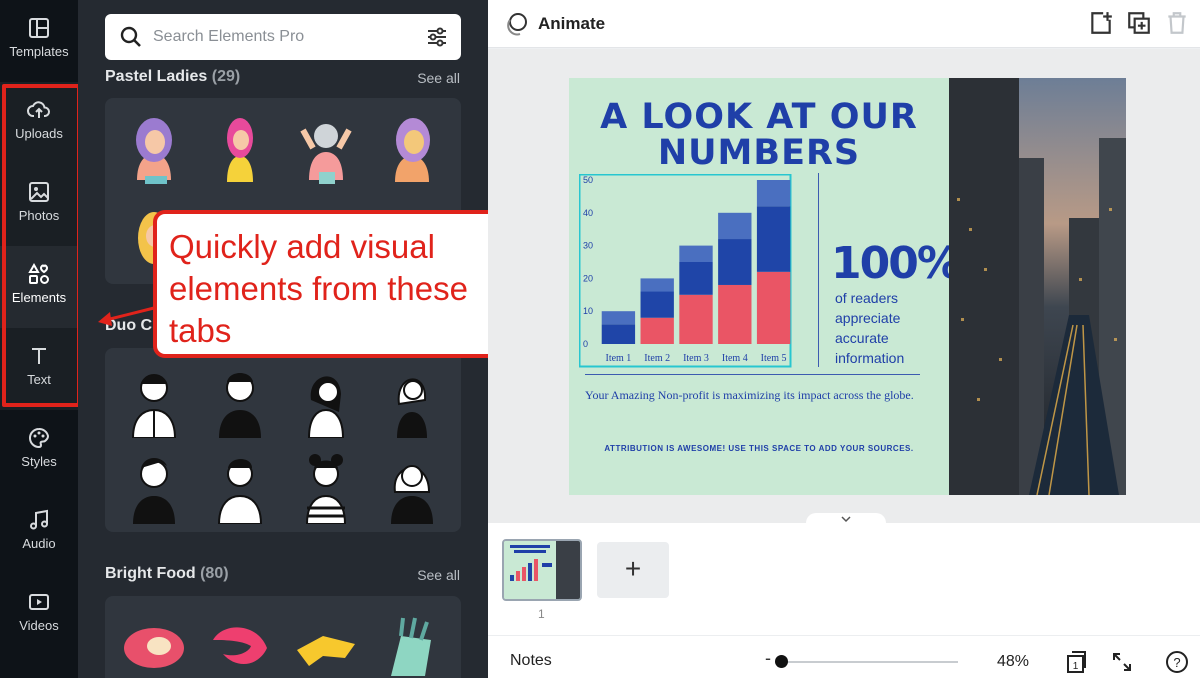 The width and height of the screenshot is (1200, 678). Describe the element at coordinates (517, 24) in the screenshot. I see `animate-icon` at that location.